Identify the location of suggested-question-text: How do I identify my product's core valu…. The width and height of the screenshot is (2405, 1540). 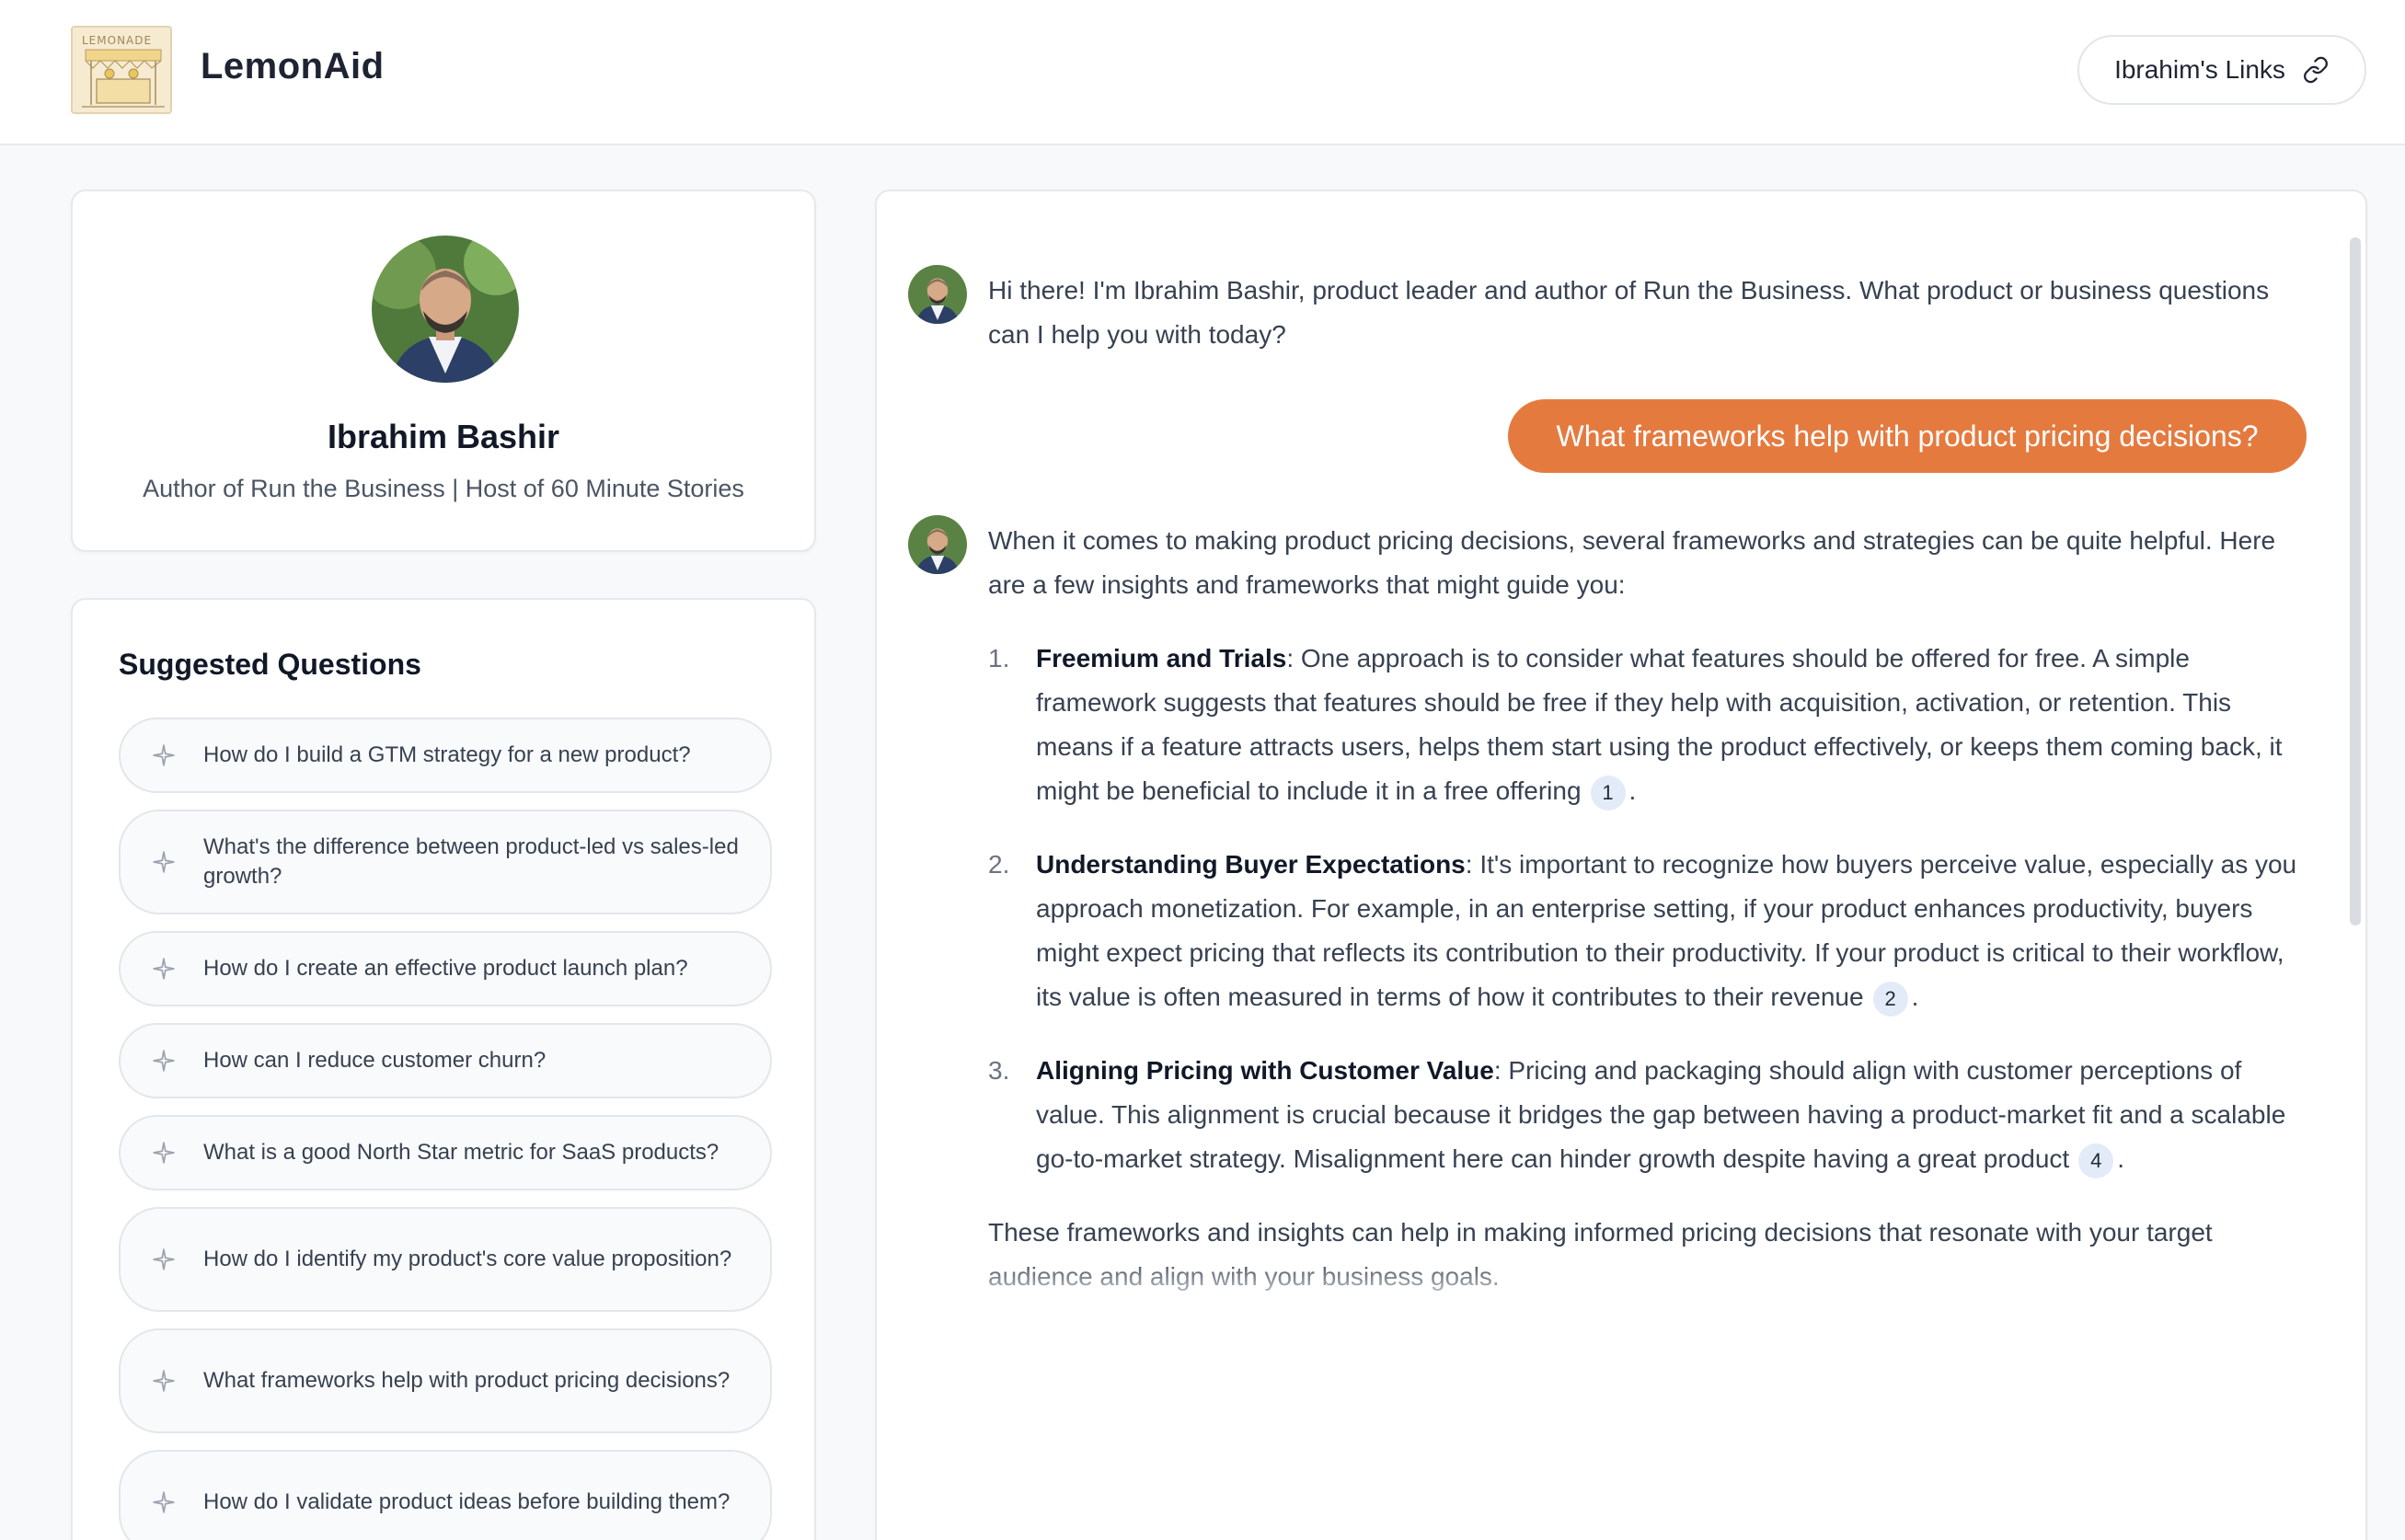
(467, 1259).